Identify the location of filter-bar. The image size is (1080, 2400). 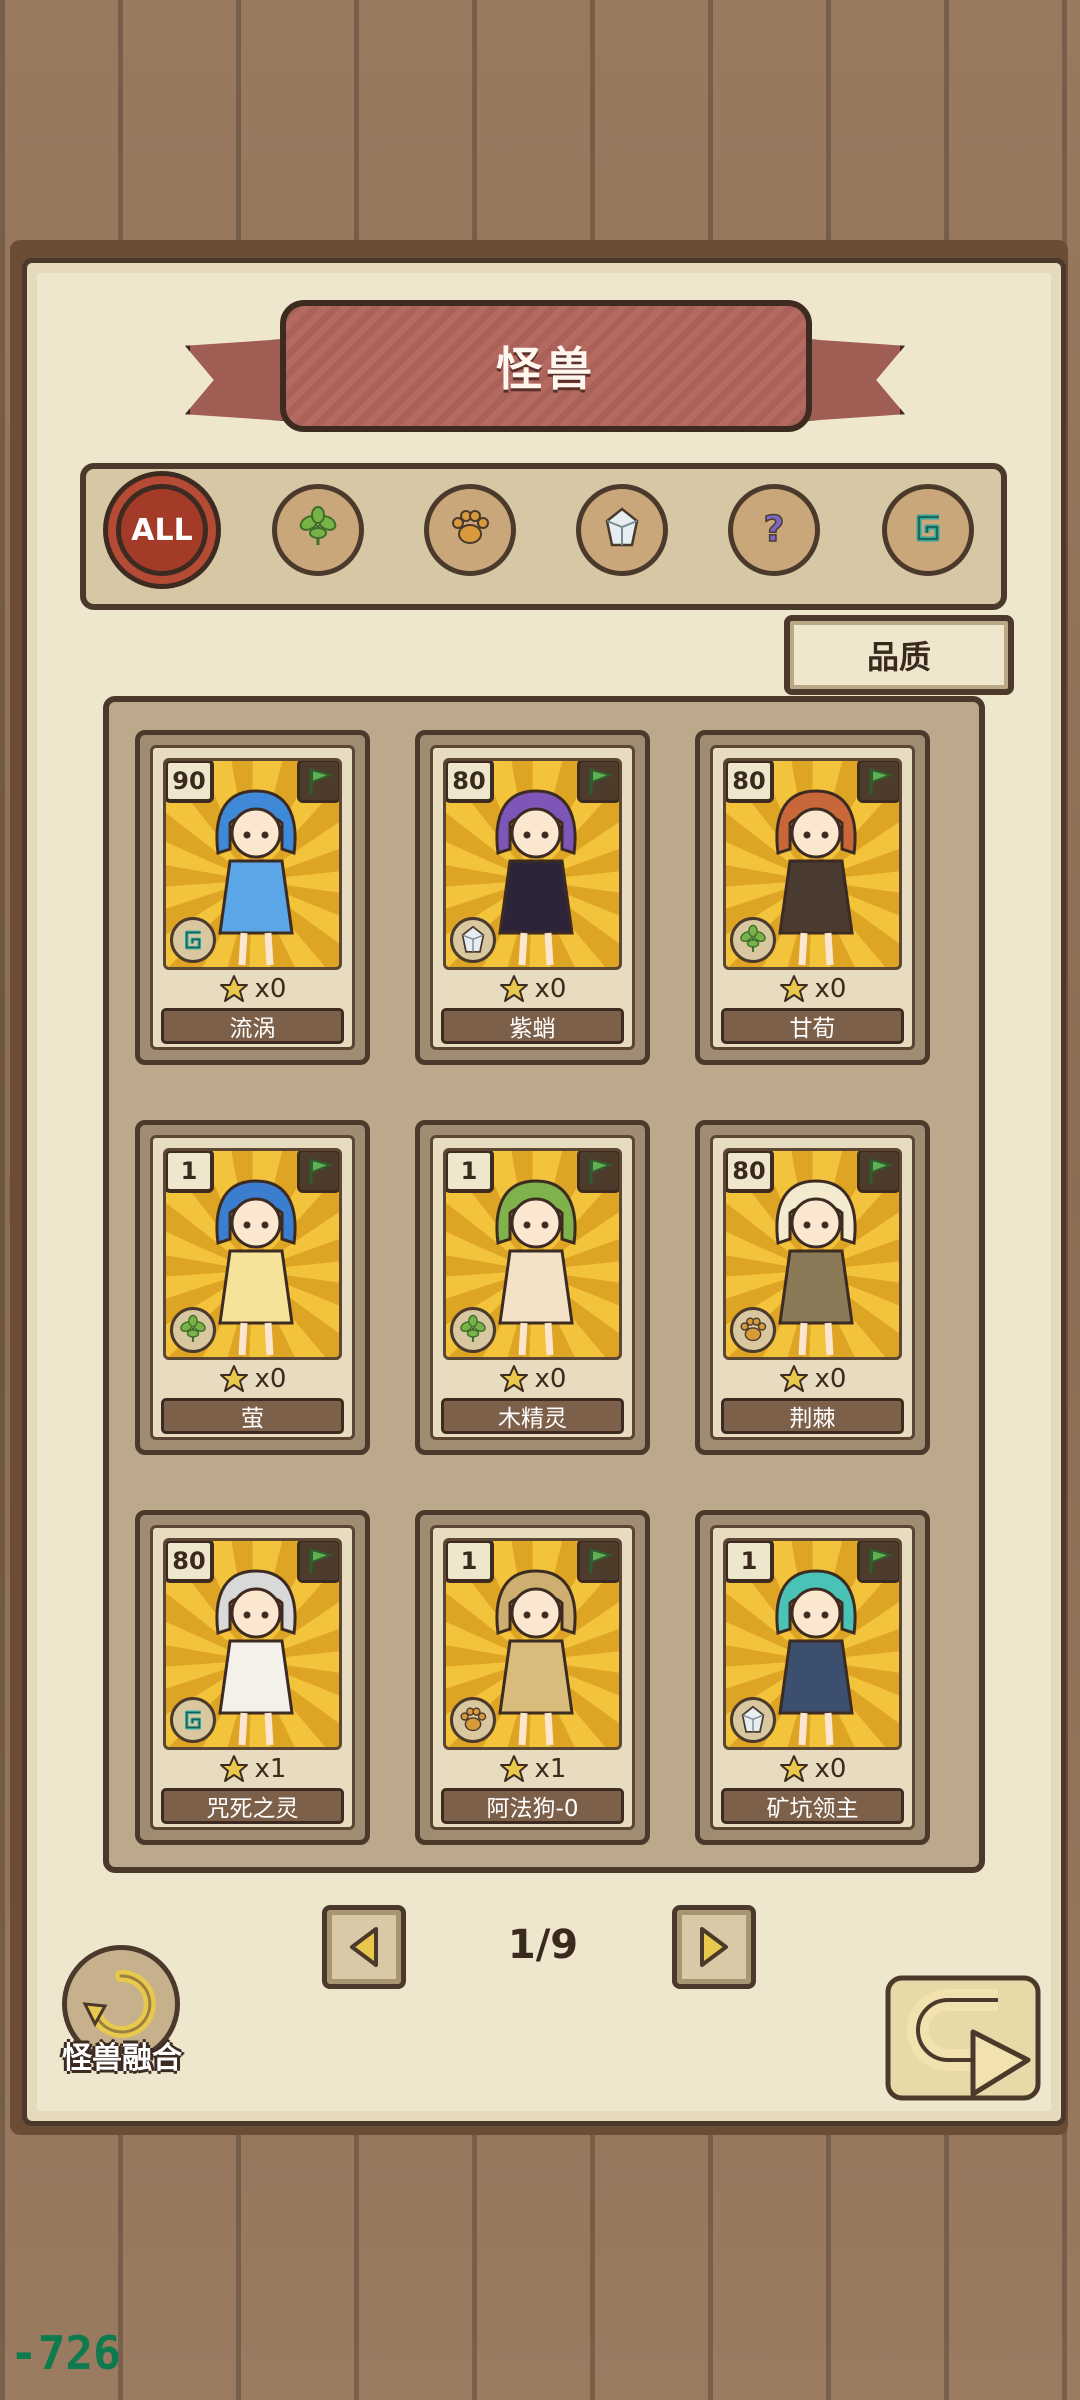
(543, 536).